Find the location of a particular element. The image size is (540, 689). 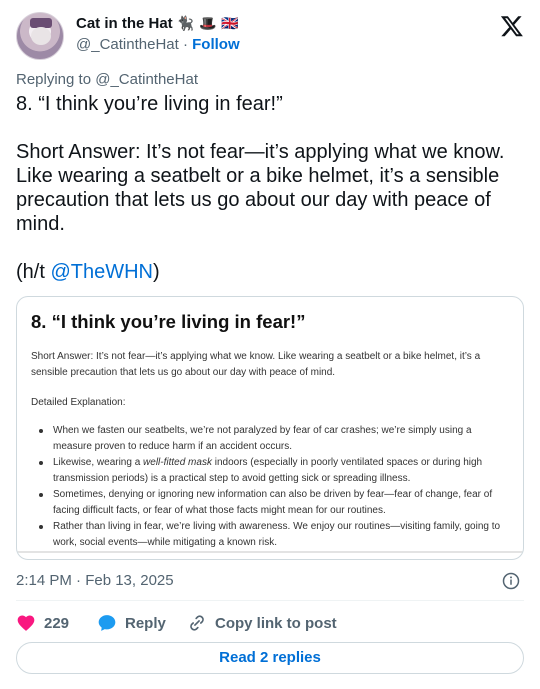

info-icon is located at coordinates (511, 581).